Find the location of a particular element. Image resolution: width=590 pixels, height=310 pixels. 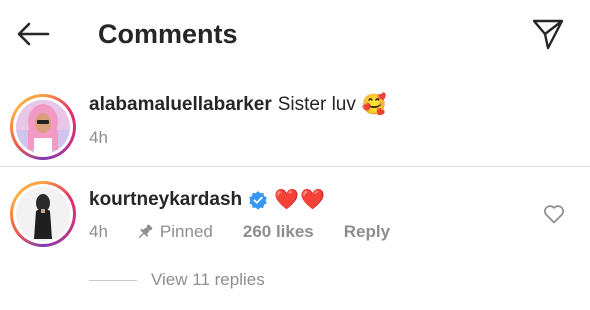

caption-line: alabamaluellabarker Sister luv 🥰 is located at coordinates (238, 105).